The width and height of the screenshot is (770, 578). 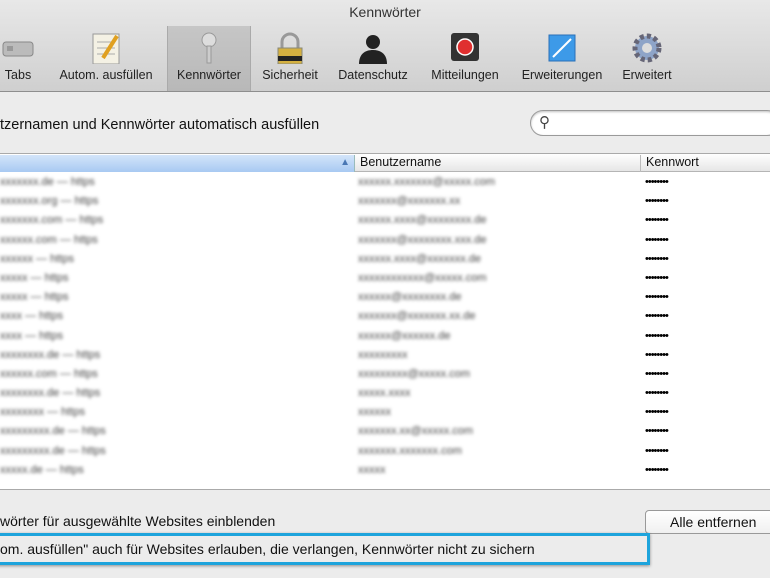 I want to click on website-cell: xxxxxxx.com — https, so click(x=52, y=220).